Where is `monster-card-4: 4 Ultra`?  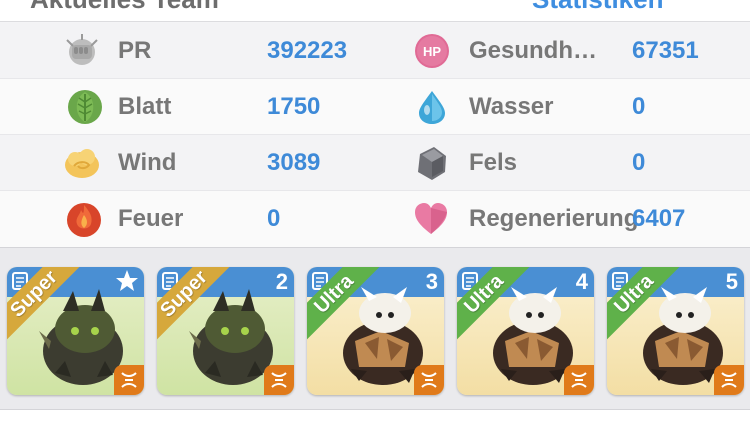 monster-card-4: 4 Ultra is located at coordinates (525, 331).